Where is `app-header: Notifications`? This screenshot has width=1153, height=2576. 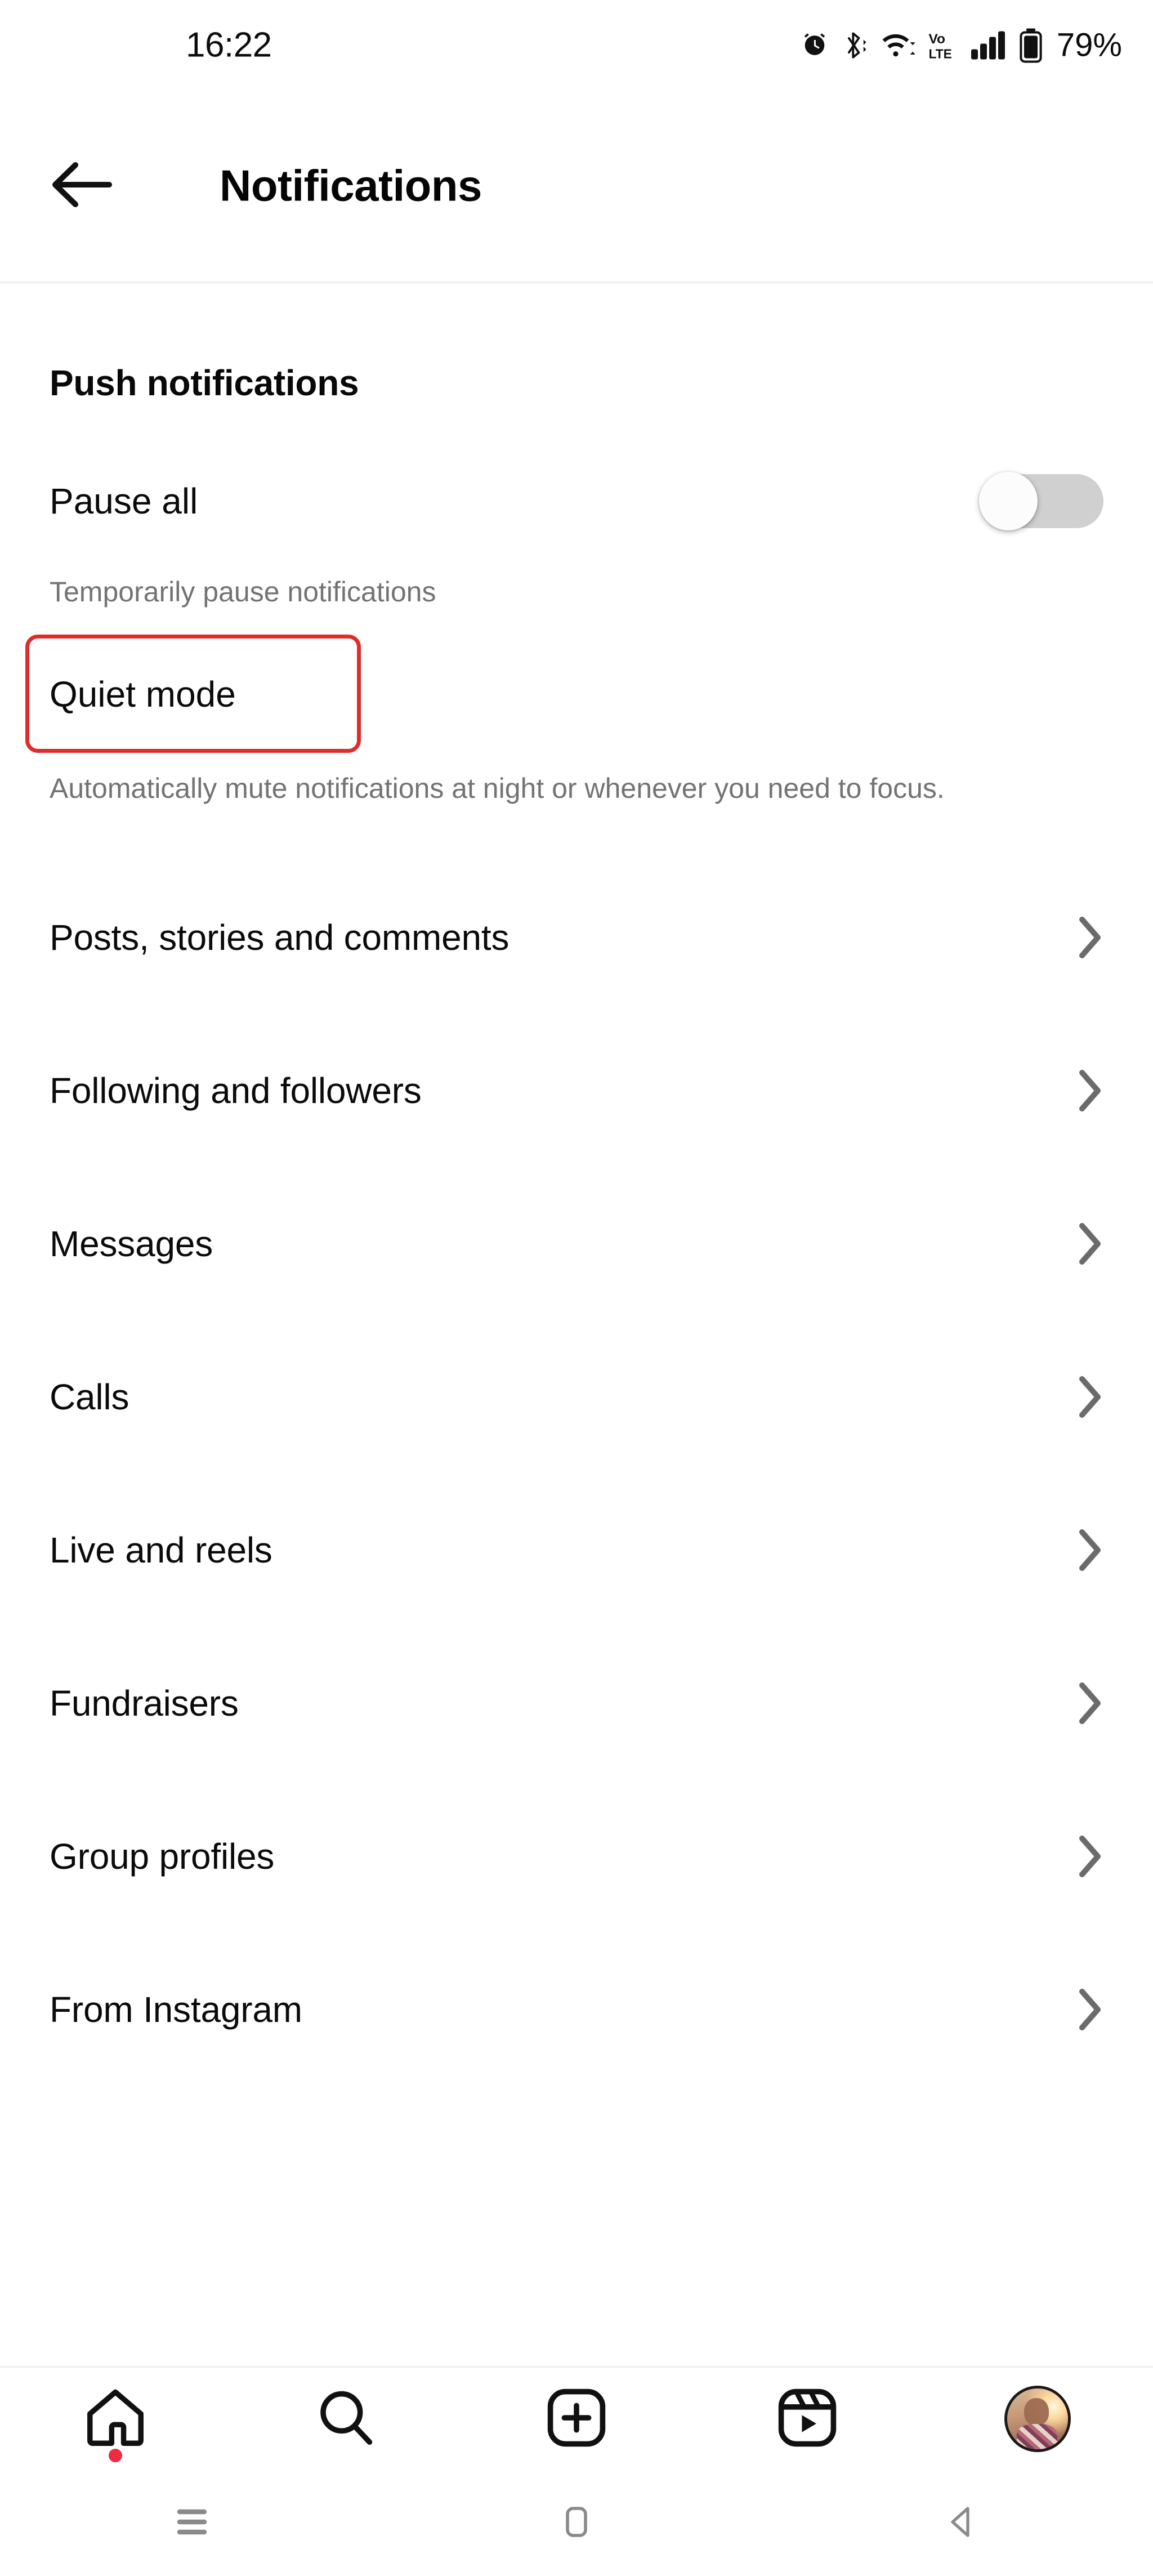 app-header: Notifications is located at coordinates (576, 186).